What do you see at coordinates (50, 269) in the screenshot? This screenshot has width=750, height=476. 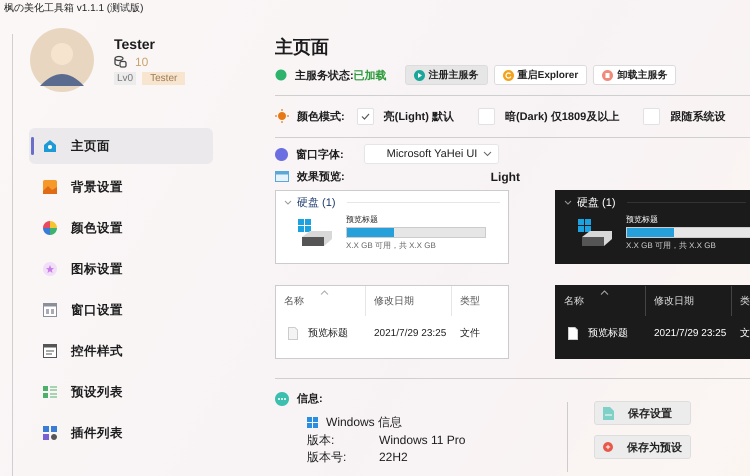 I see `star-icon` at bounding box center [50, 269].